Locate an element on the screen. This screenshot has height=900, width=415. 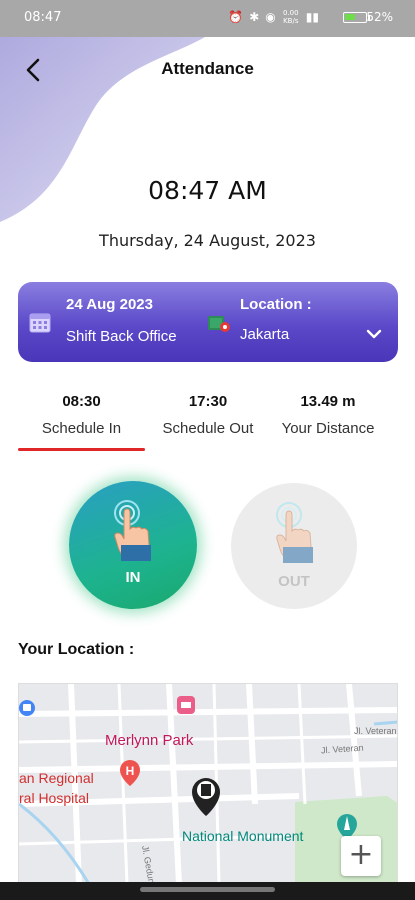
data-speed-icon: 0.00 KB/s is located at coordinates (290, 17).